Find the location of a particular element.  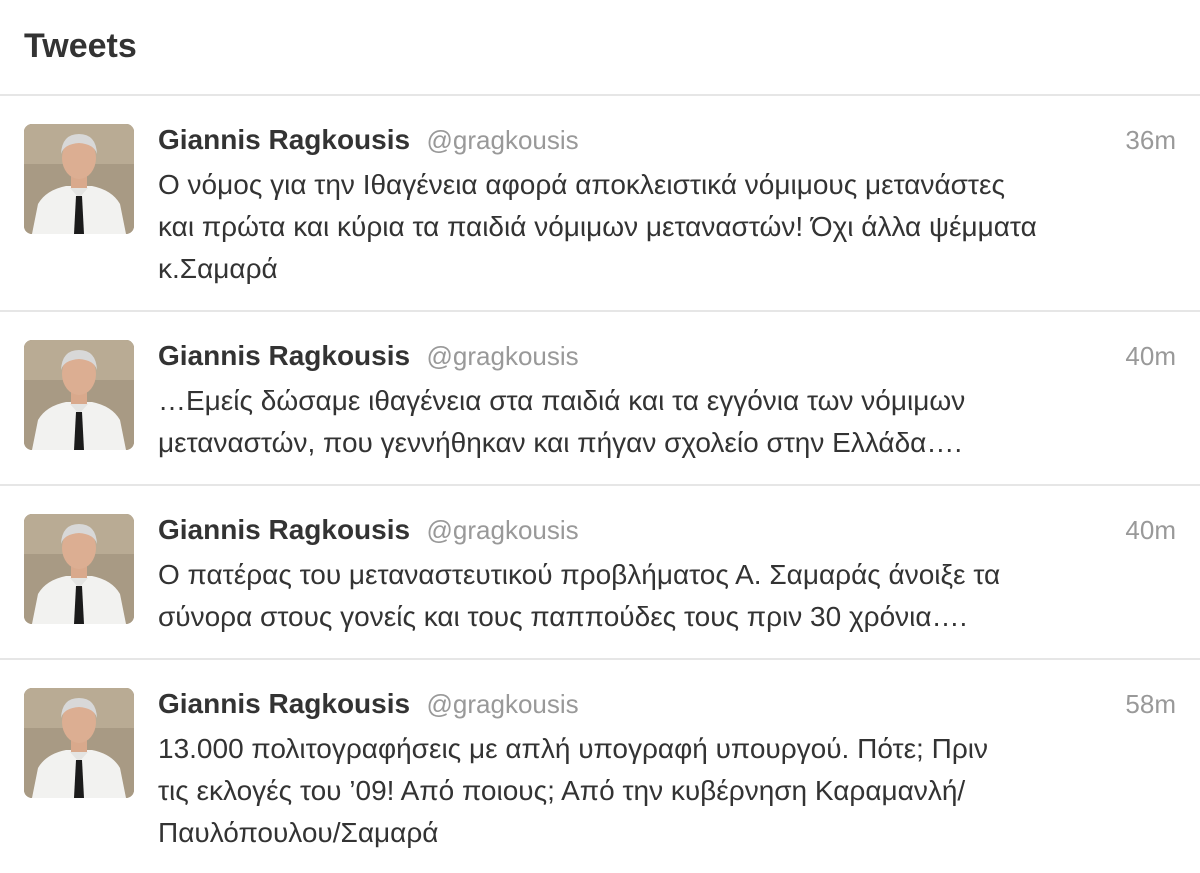

tweet-timestamp: 58m is located at coordinates (1150, 704).